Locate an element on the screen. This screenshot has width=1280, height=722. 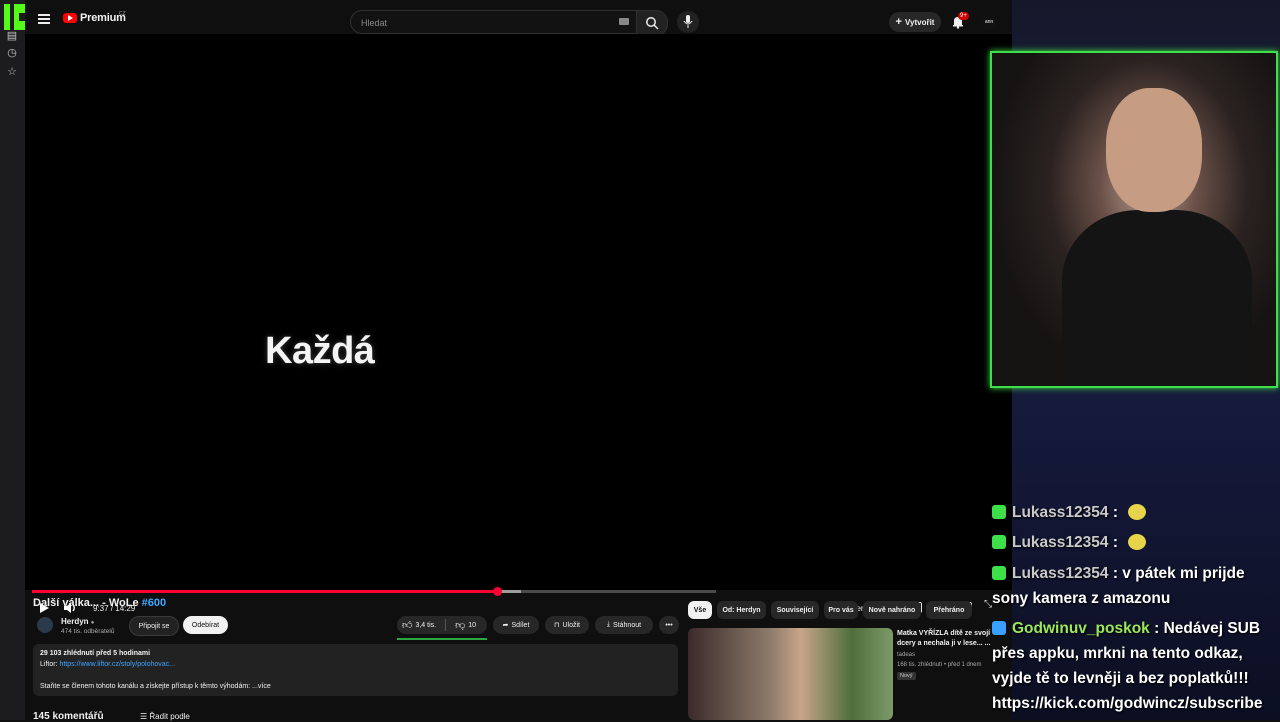
search-icon is located at coordinates (652, 23).